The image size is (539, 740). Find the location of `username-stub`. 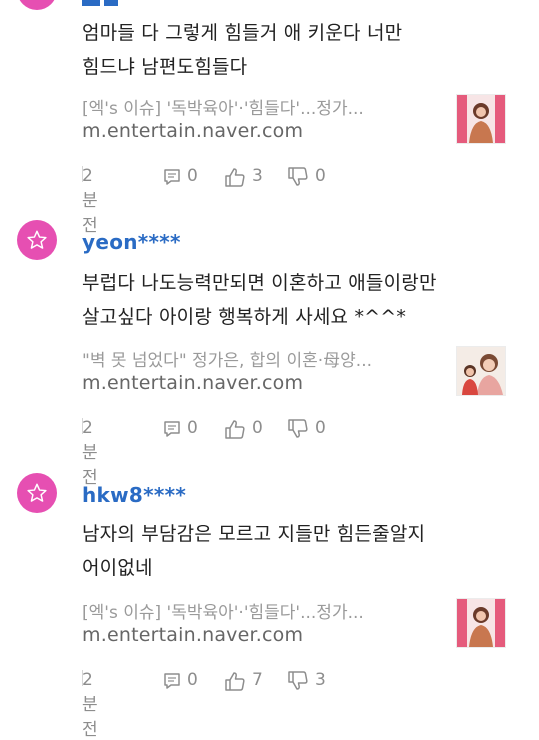

username-stub is located at coordinates (269, 6).